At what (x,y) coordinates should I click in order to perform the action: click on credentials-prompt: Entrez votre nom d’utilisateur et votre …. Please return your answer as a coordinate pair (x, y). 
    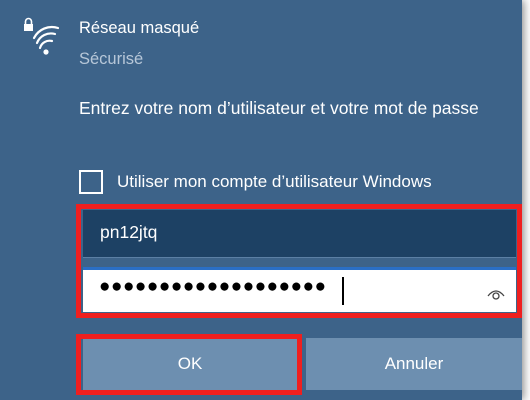
    Looking at the image, I should click on (279, 108).